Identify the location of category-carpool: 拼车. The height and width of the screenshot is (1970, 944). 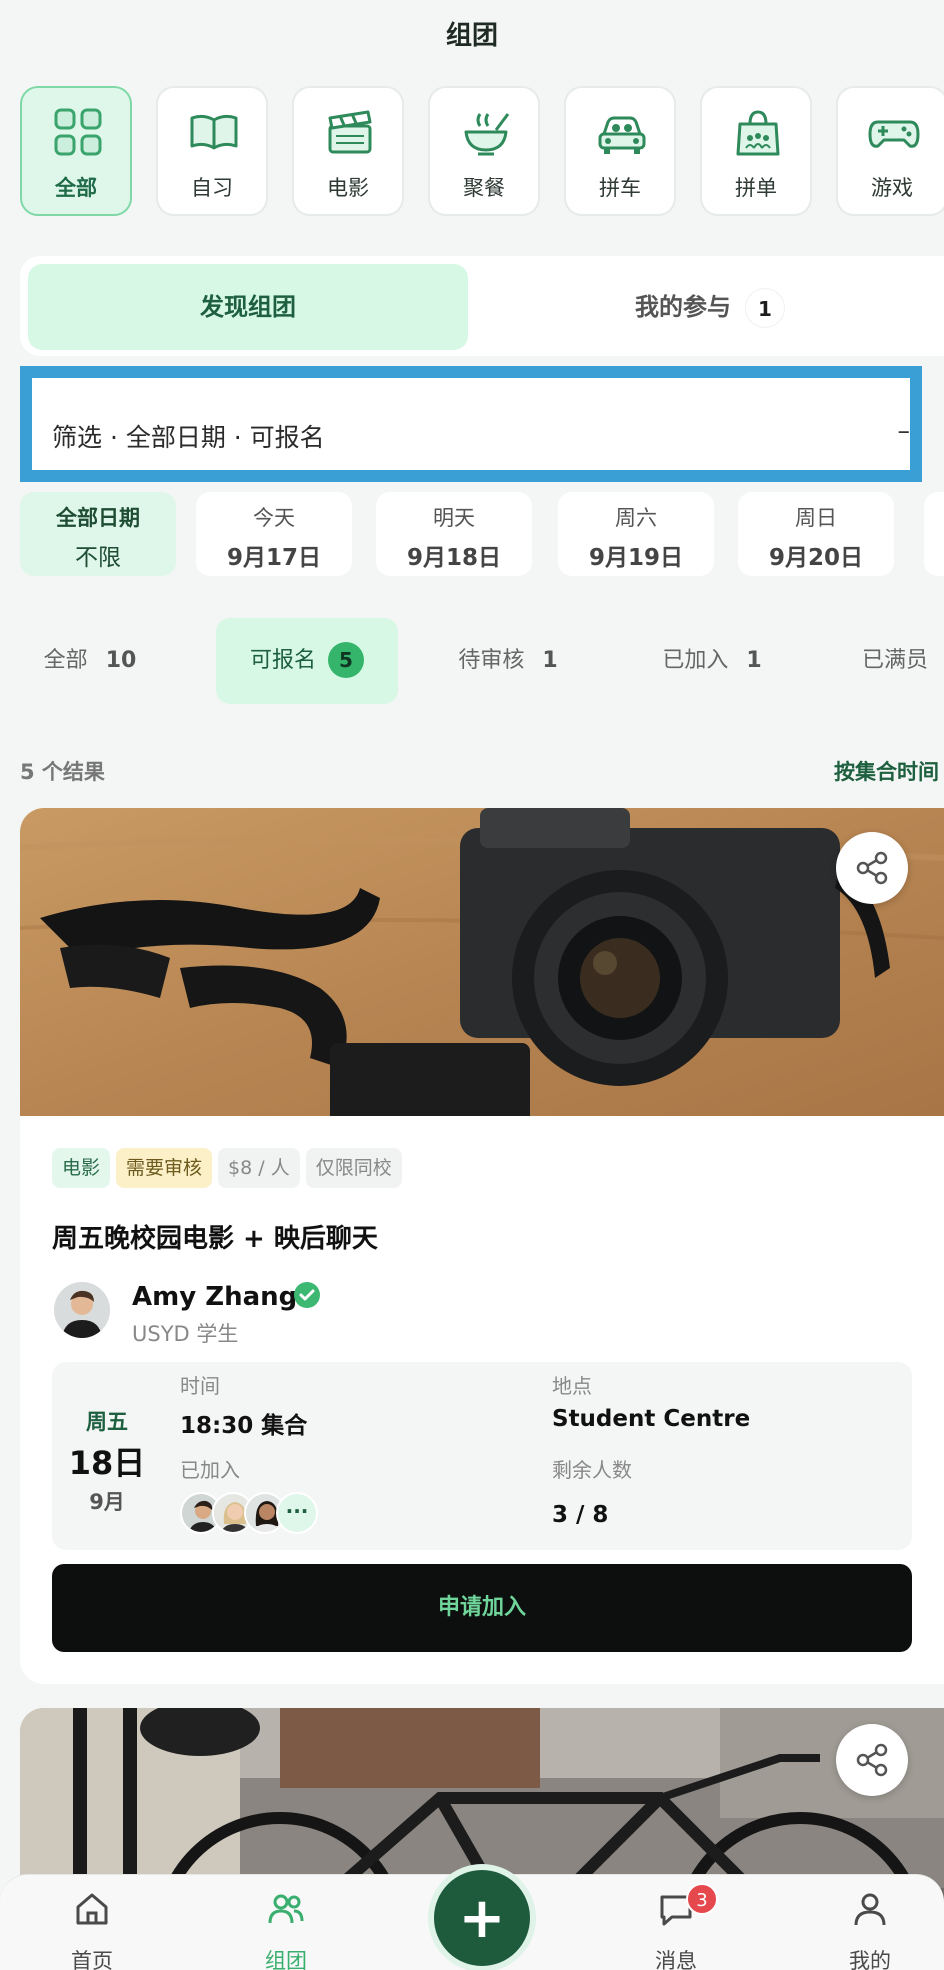
(620, 151).